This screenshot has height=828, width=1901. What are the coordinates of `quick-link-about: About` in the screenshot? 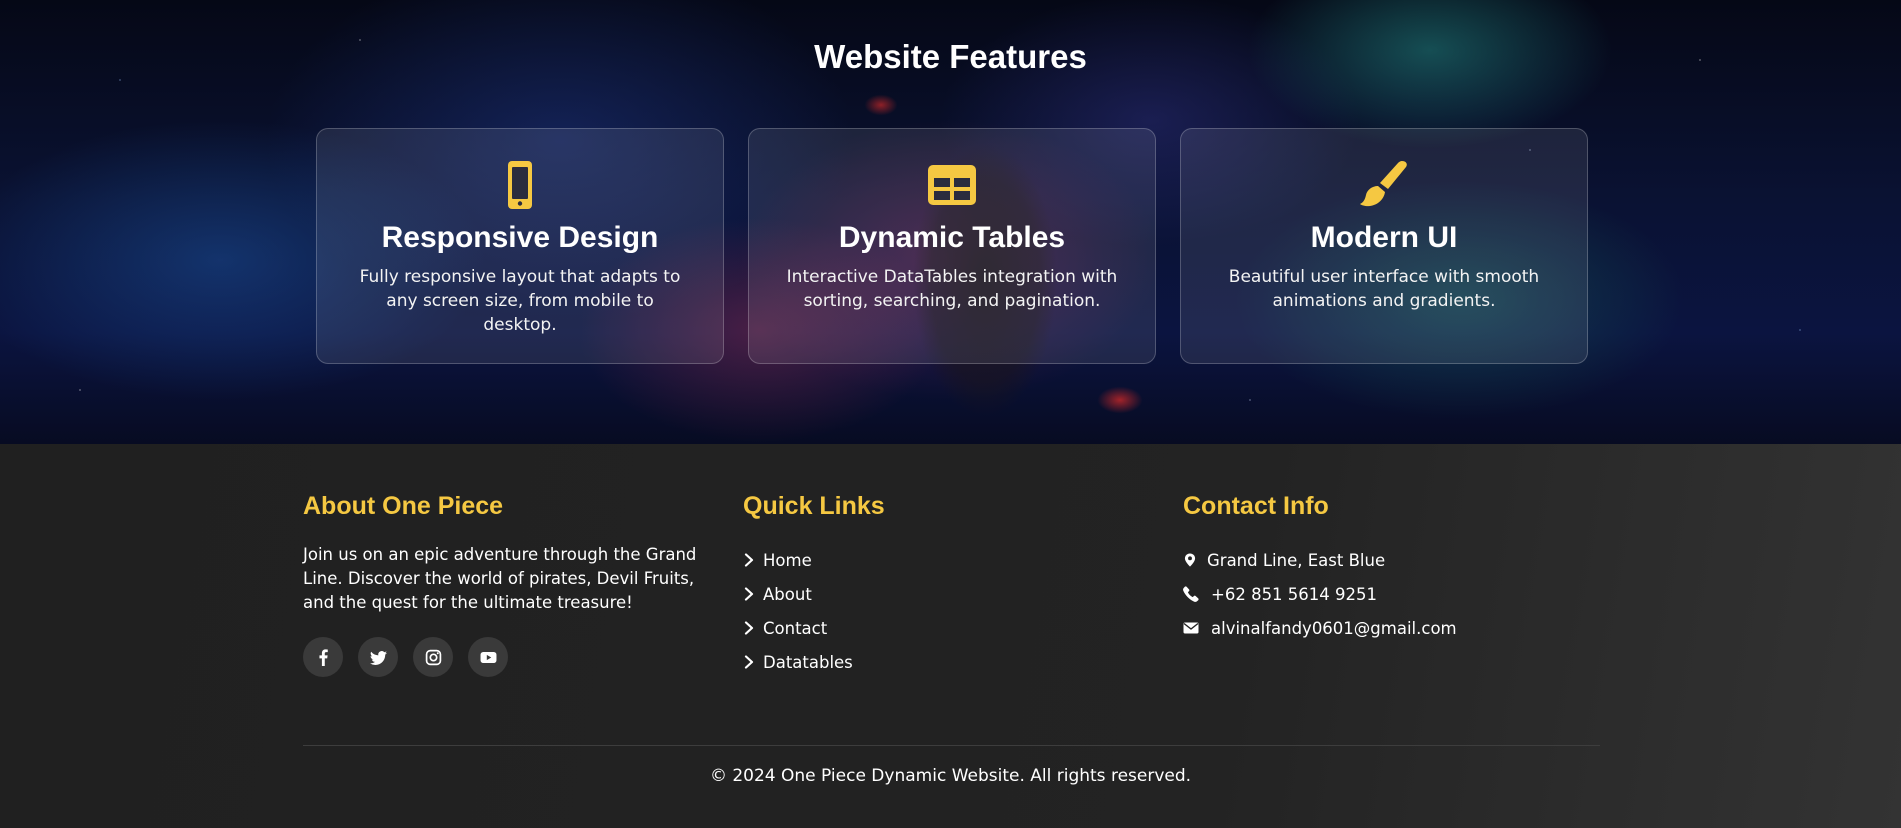 It's located at (963, 594).